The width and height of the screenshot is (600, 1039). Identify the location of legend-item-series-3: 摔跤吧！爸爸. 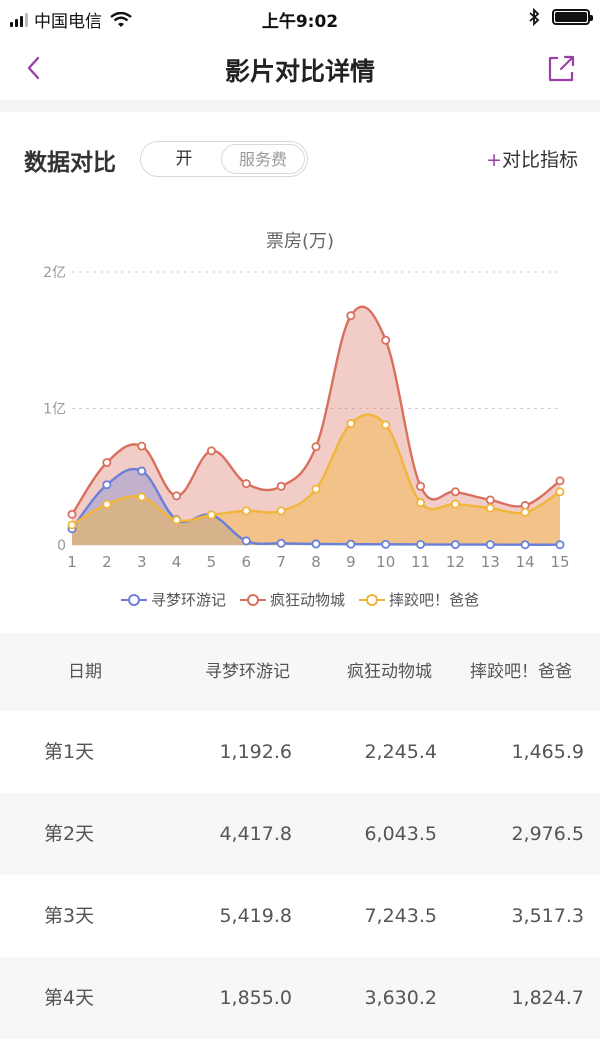
(419, 599).